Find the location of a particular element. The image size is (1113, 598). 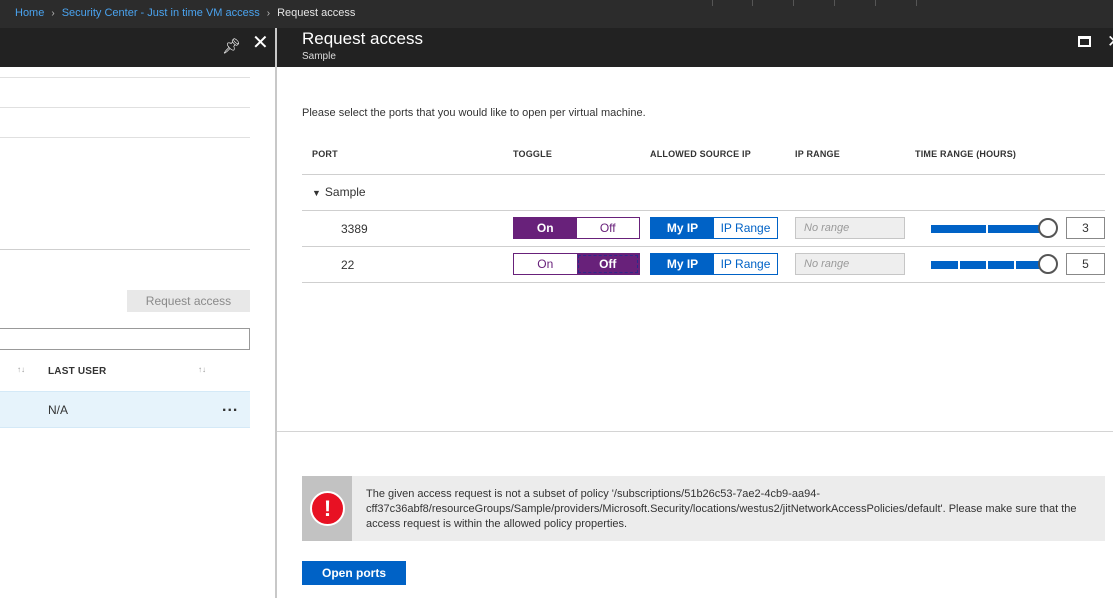

vm-group-name: Sample is located at coordinates (345, 192).